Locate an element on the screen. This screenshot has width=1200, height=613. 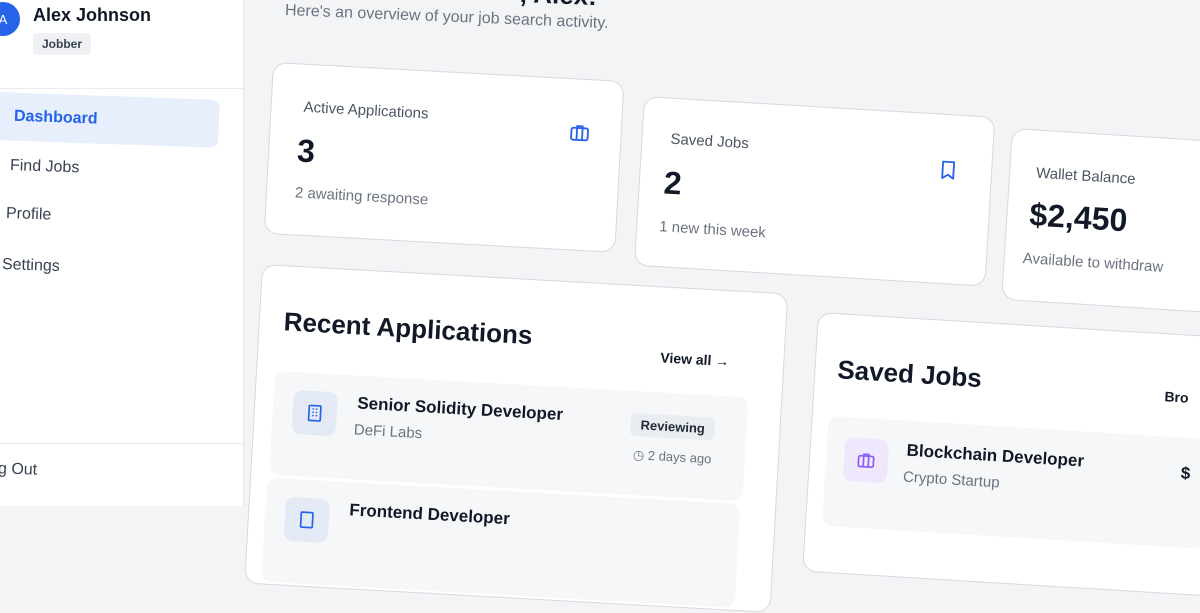
bookmark-icon is located at coordinates (948, 170).